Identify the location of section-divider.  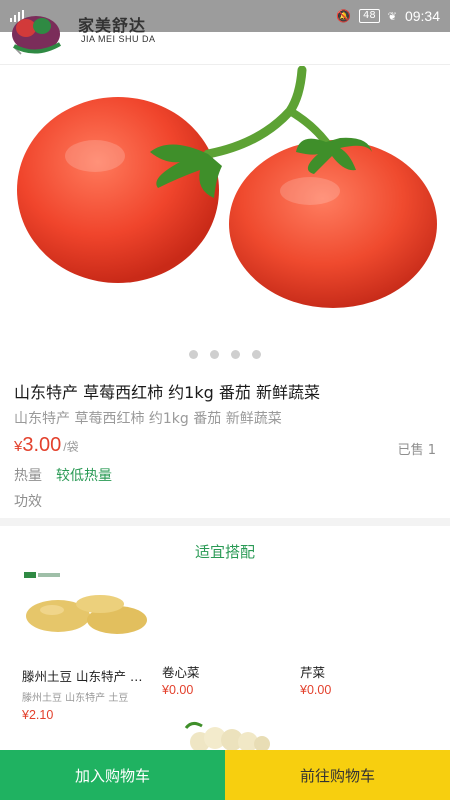
(225, 522).